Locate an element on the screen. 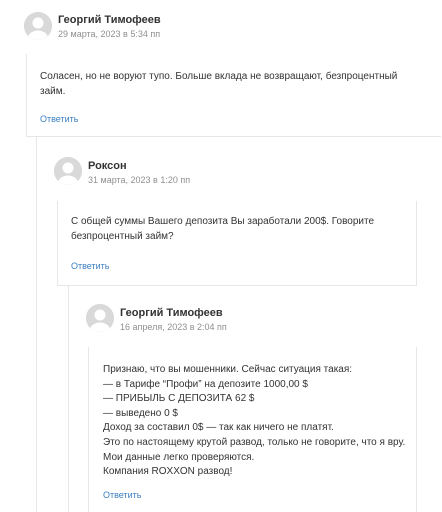 The height and width of the screenshot is (512, 442). comment-text-line: Мои данные легко проверяются. is located at coordinates (179, 457).